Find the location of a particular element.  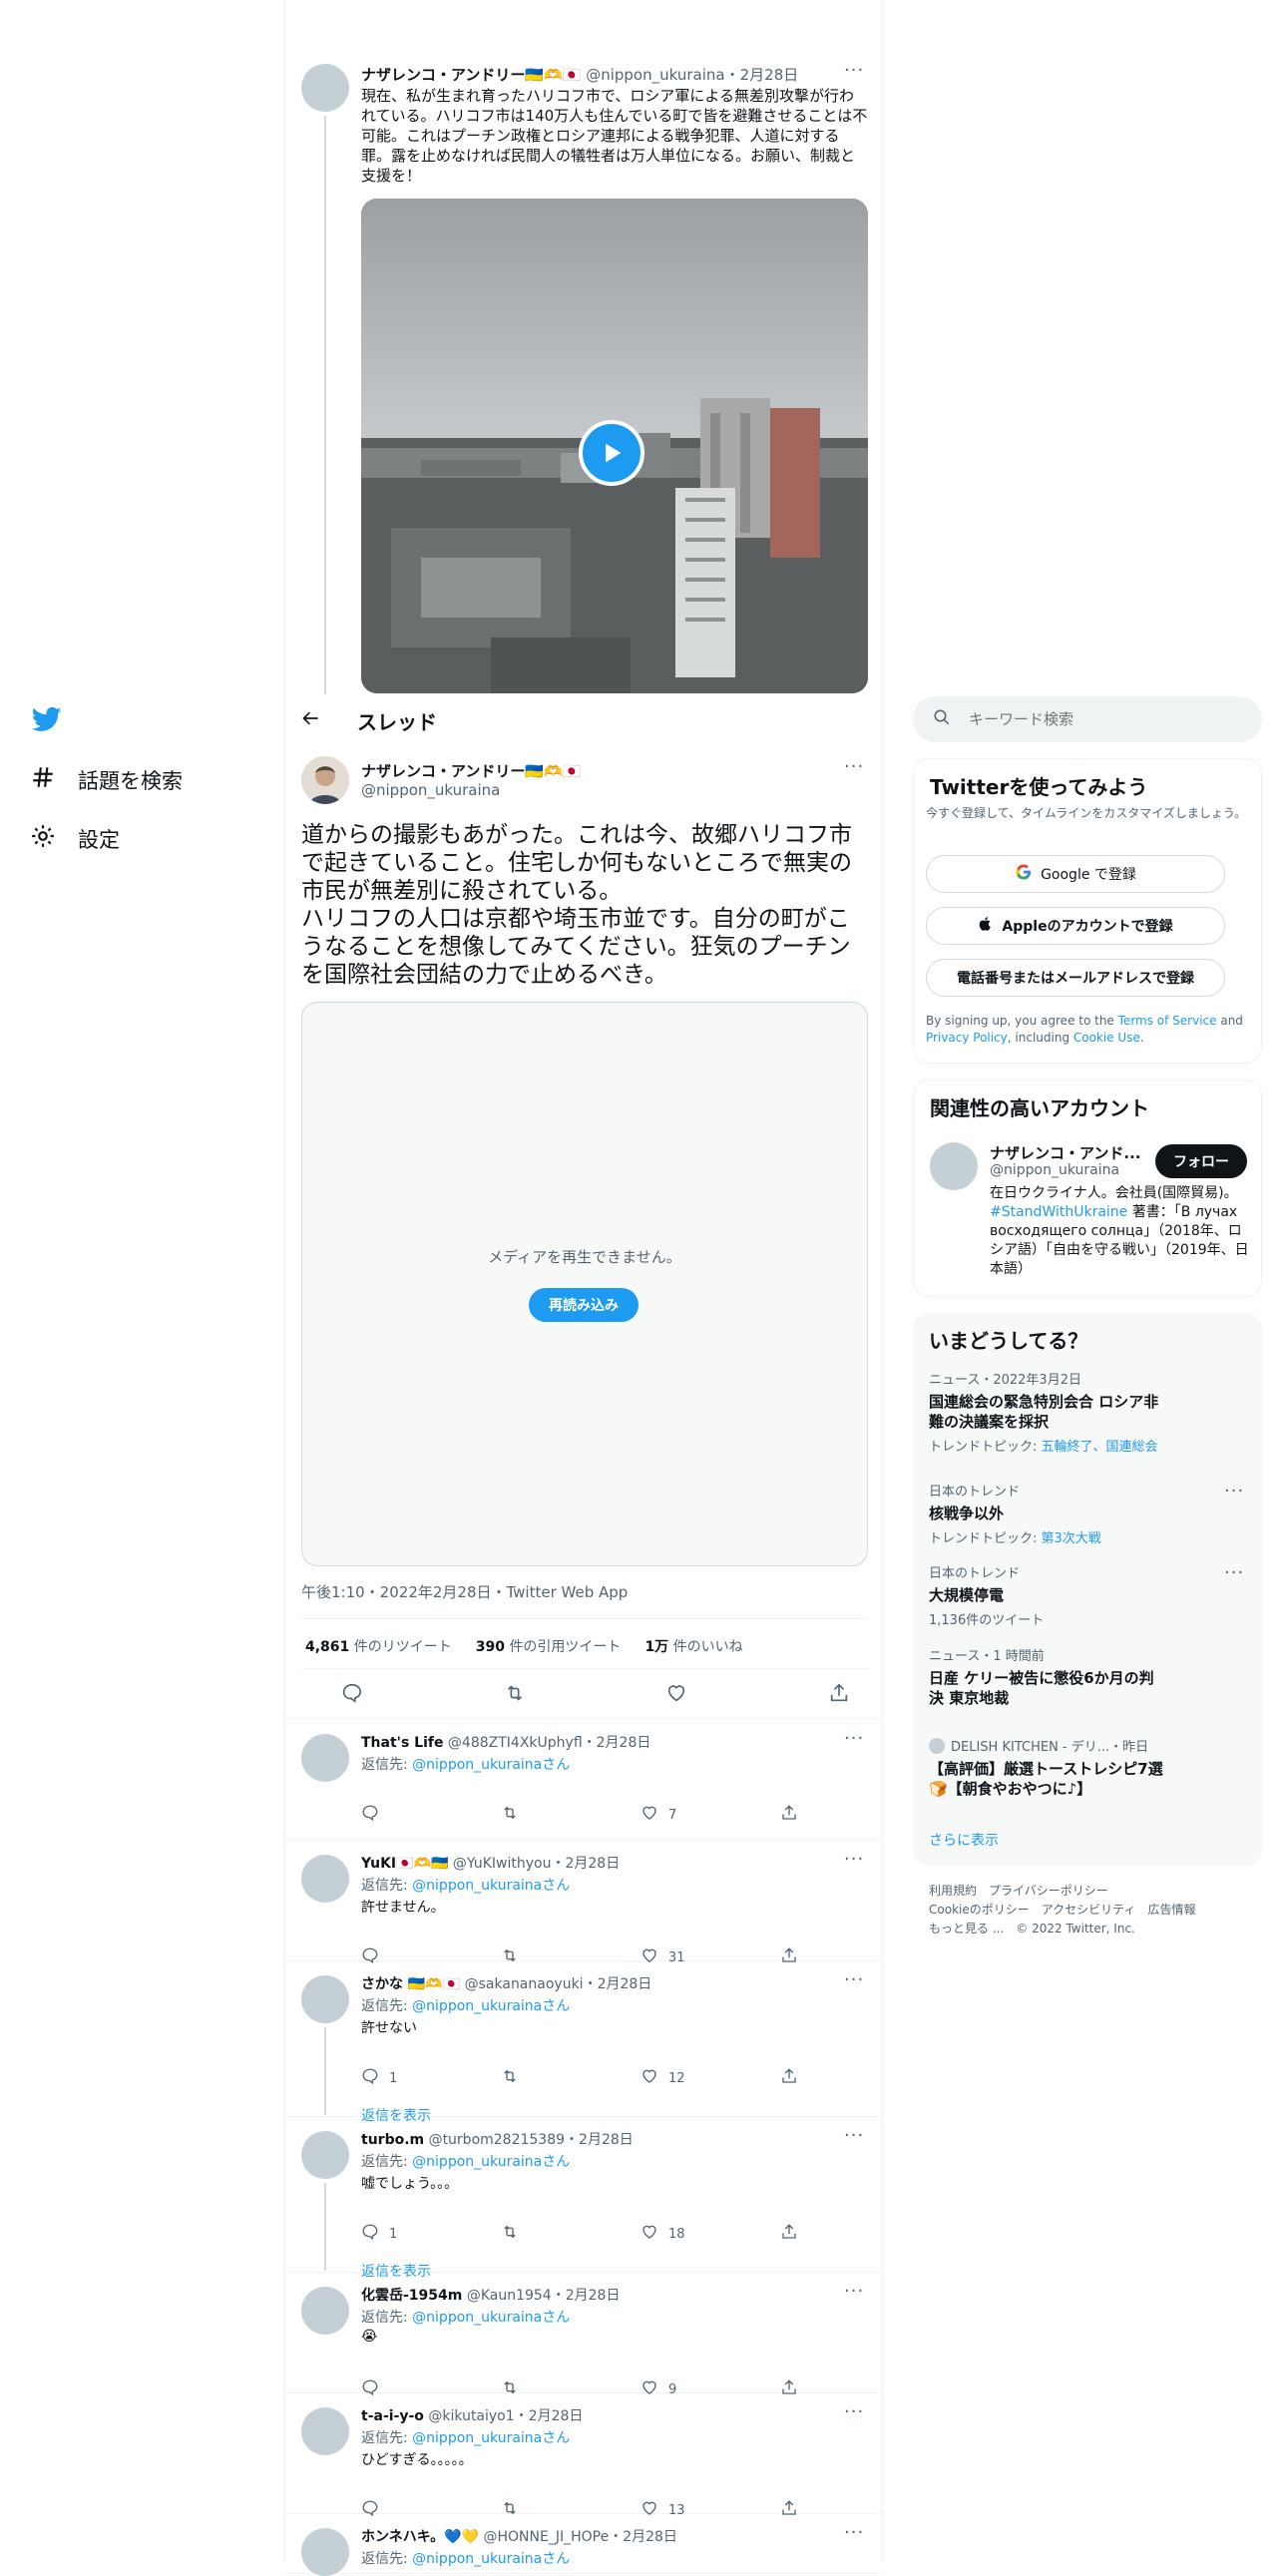

footer-cookie-link: Cookieのポリシー is located at coordinates (979, 1910).